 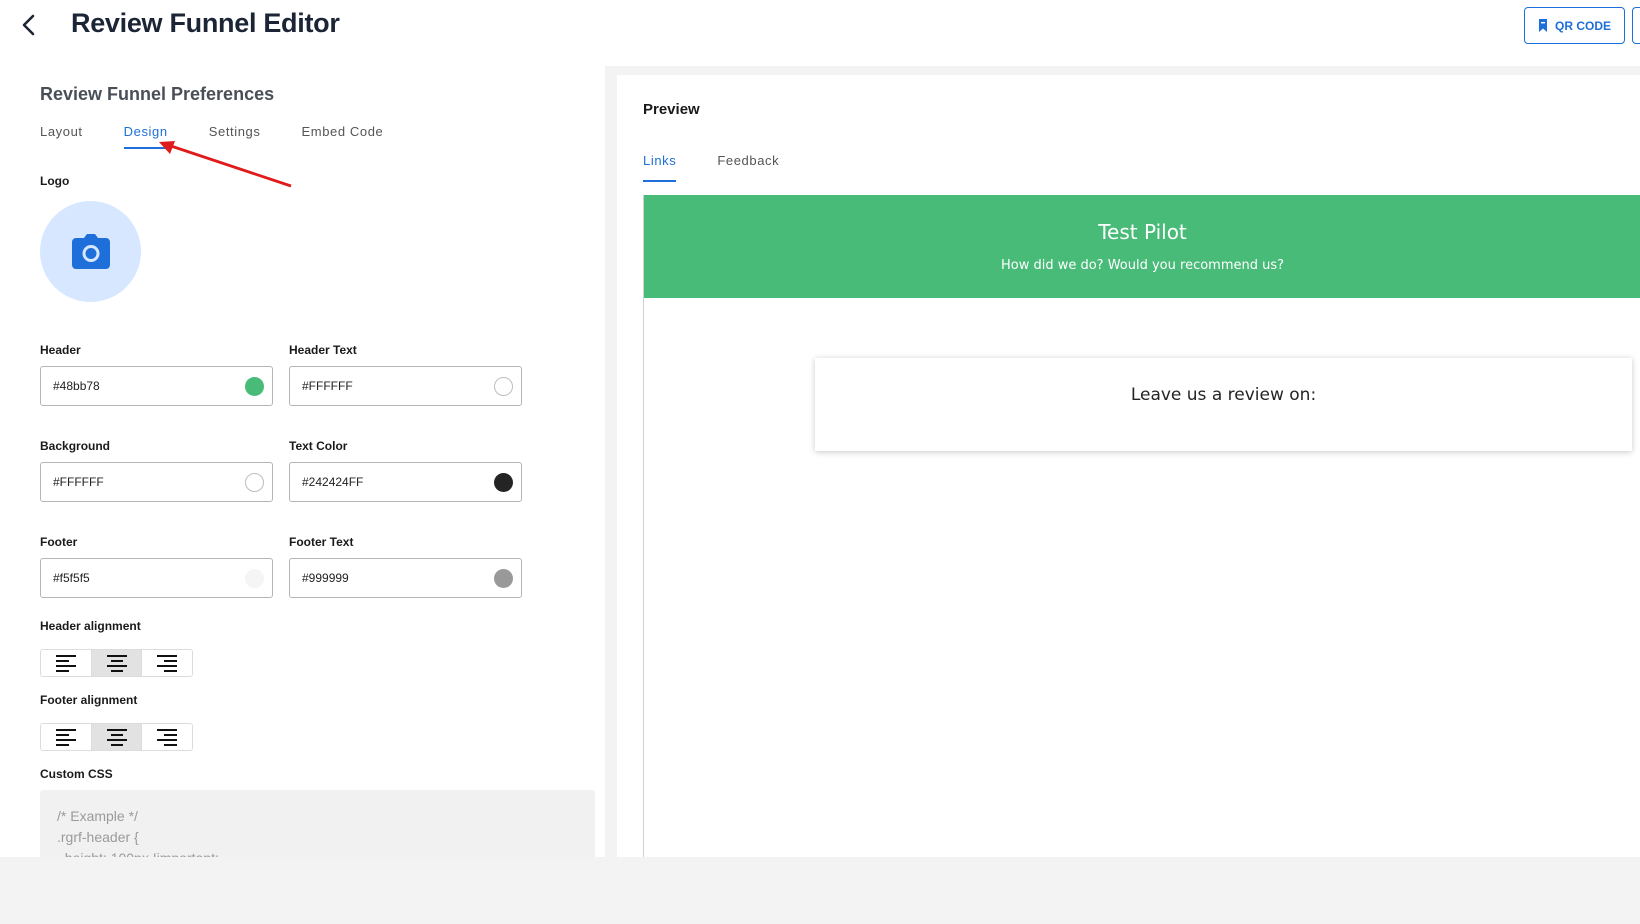 I want to click on footer-text-color-field, so click(x=405, y=578).